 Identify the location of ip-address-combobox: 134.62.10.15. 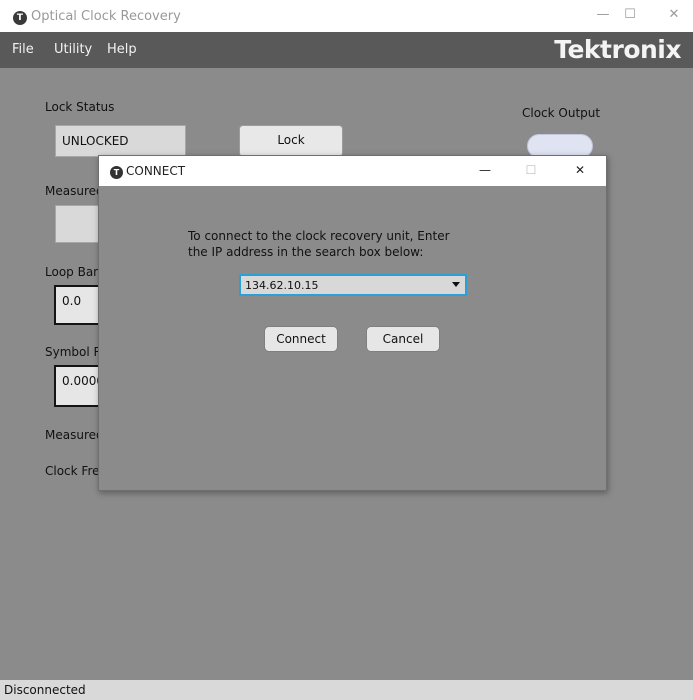
(353, 285).